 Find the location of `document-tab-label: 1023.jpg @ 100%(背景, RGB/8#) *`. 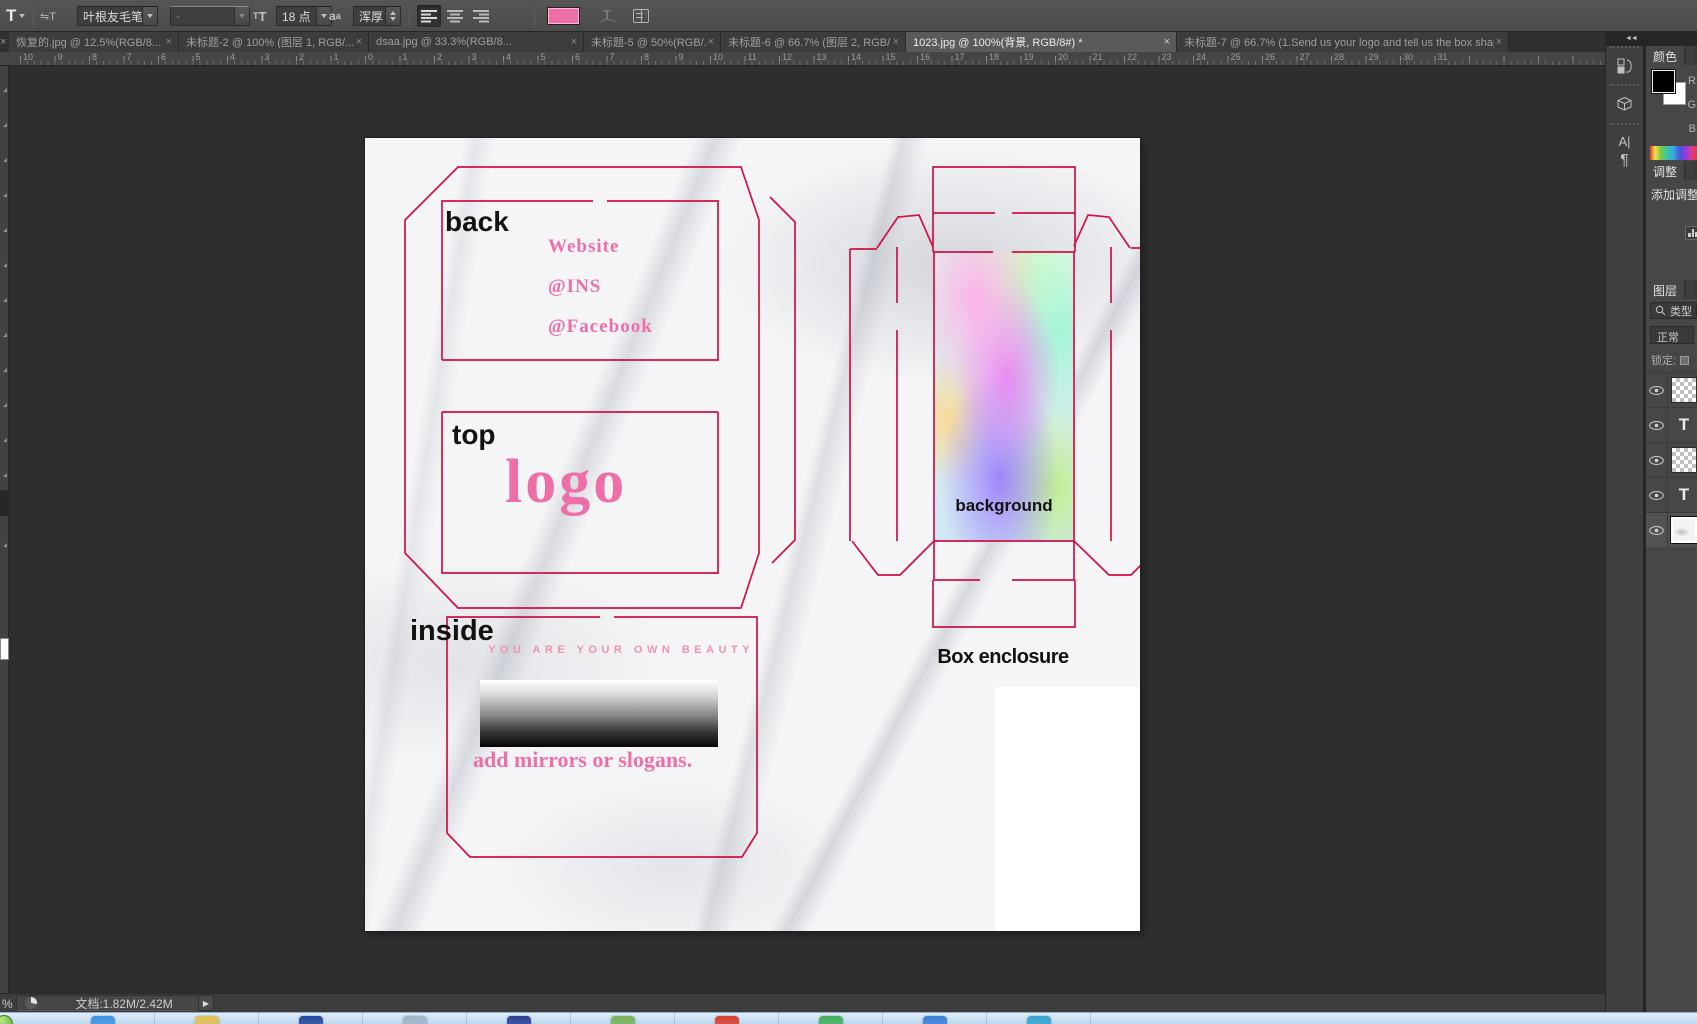

document-tab-label: 1023.jpg @ 100%(背景, RGB/8#) * is located at coordinates (998, 43).